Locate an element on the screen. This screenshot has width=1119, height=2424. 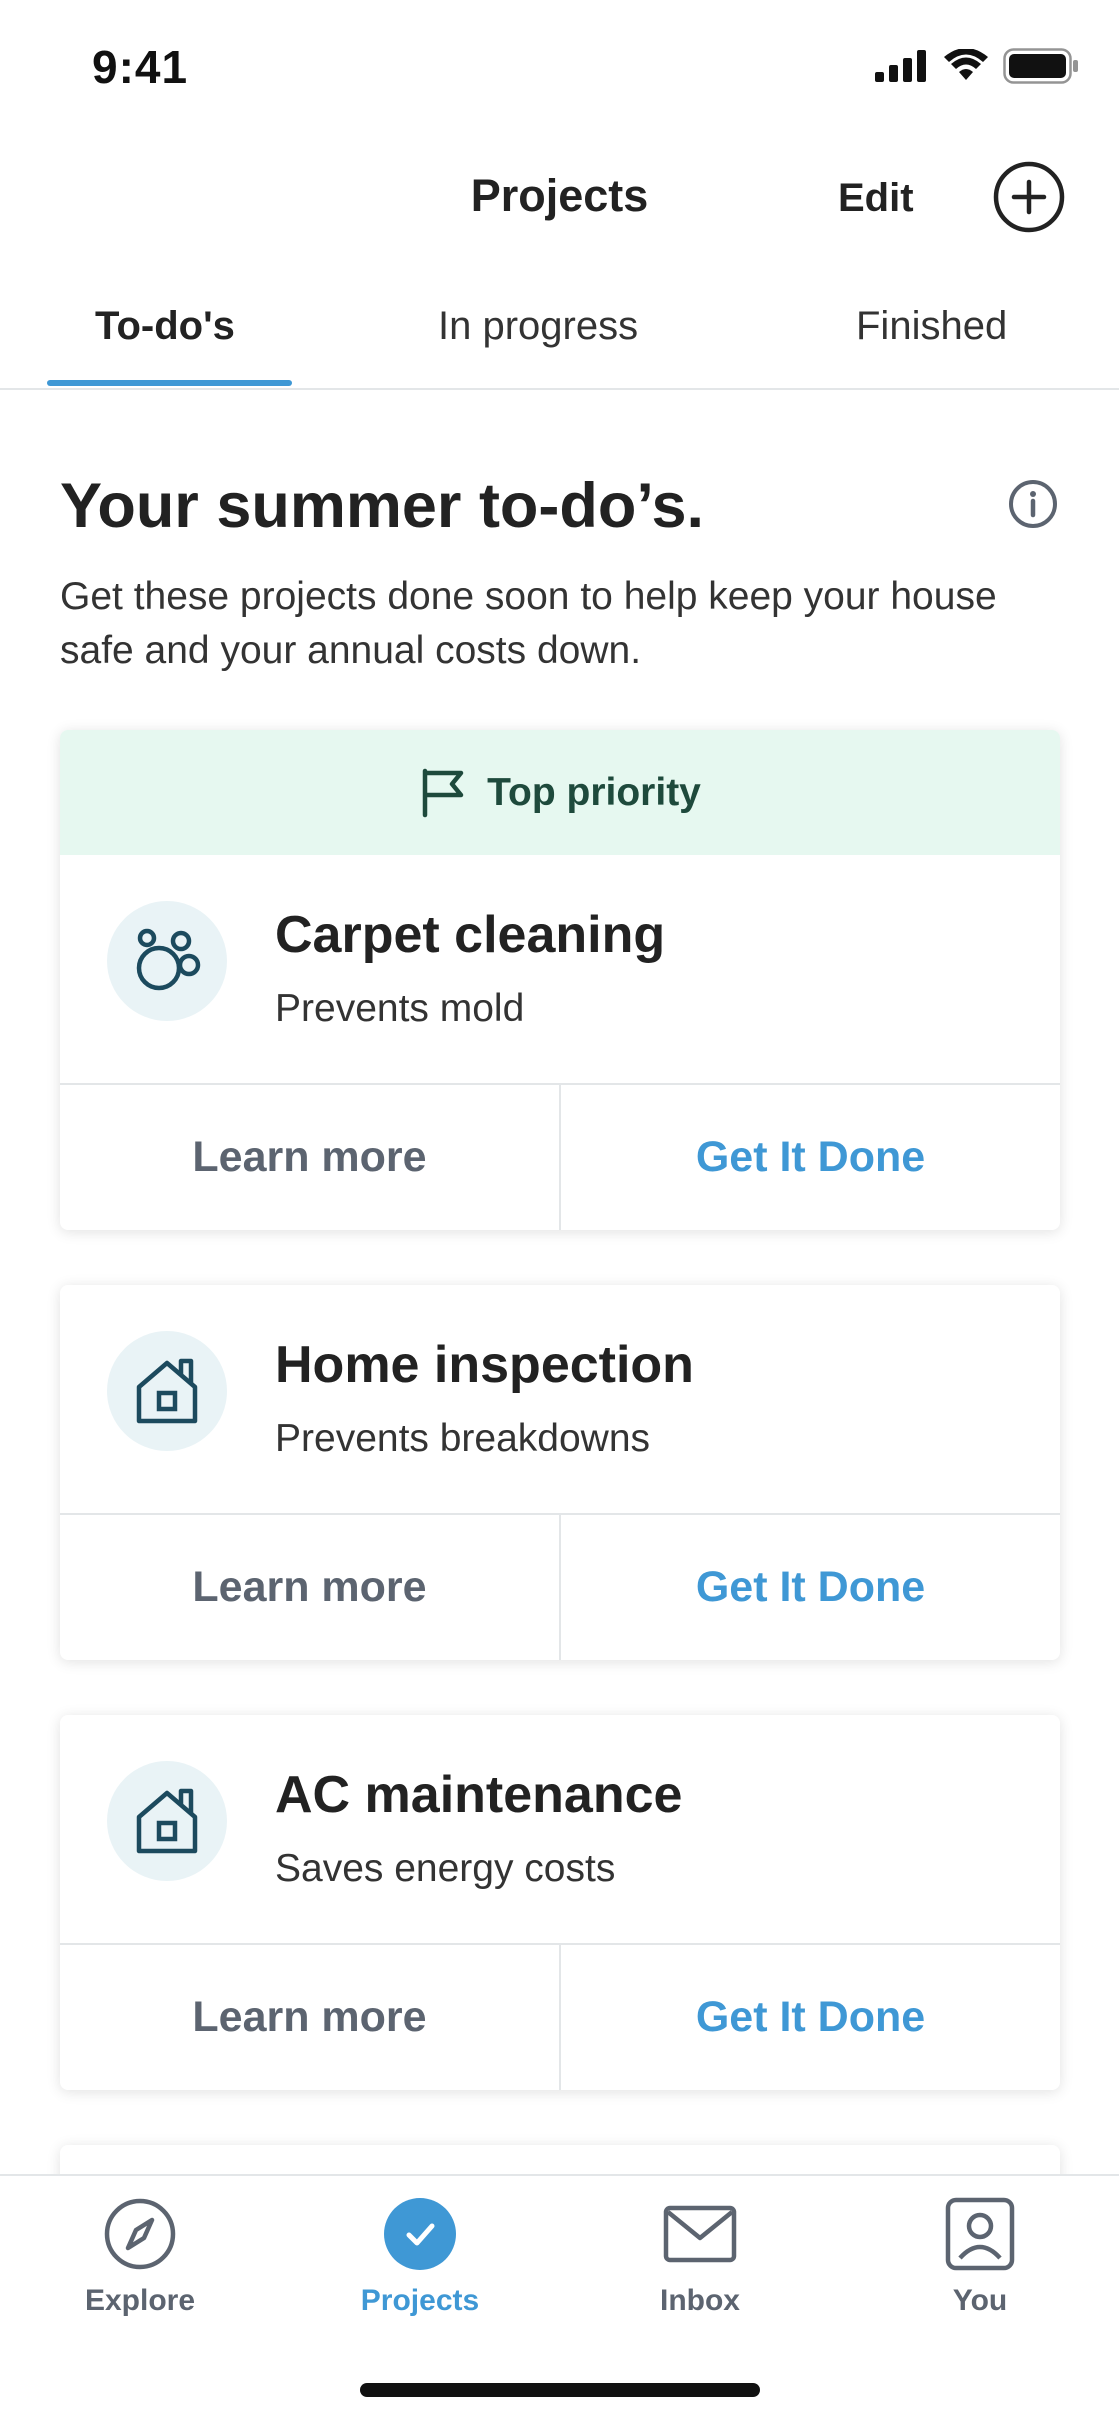
nav-you: You is located at coordinates (980, 2257).